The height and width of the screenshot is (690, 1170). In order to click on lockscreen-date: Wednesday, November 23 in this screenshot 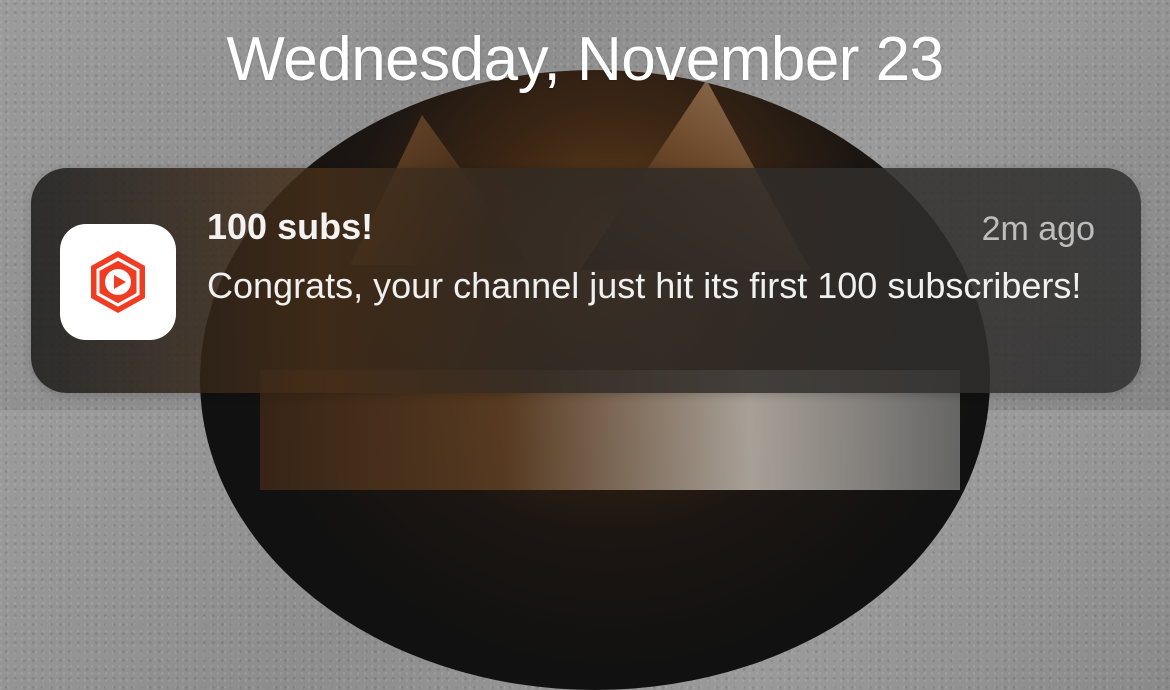, I will do `click(585, 59)`.